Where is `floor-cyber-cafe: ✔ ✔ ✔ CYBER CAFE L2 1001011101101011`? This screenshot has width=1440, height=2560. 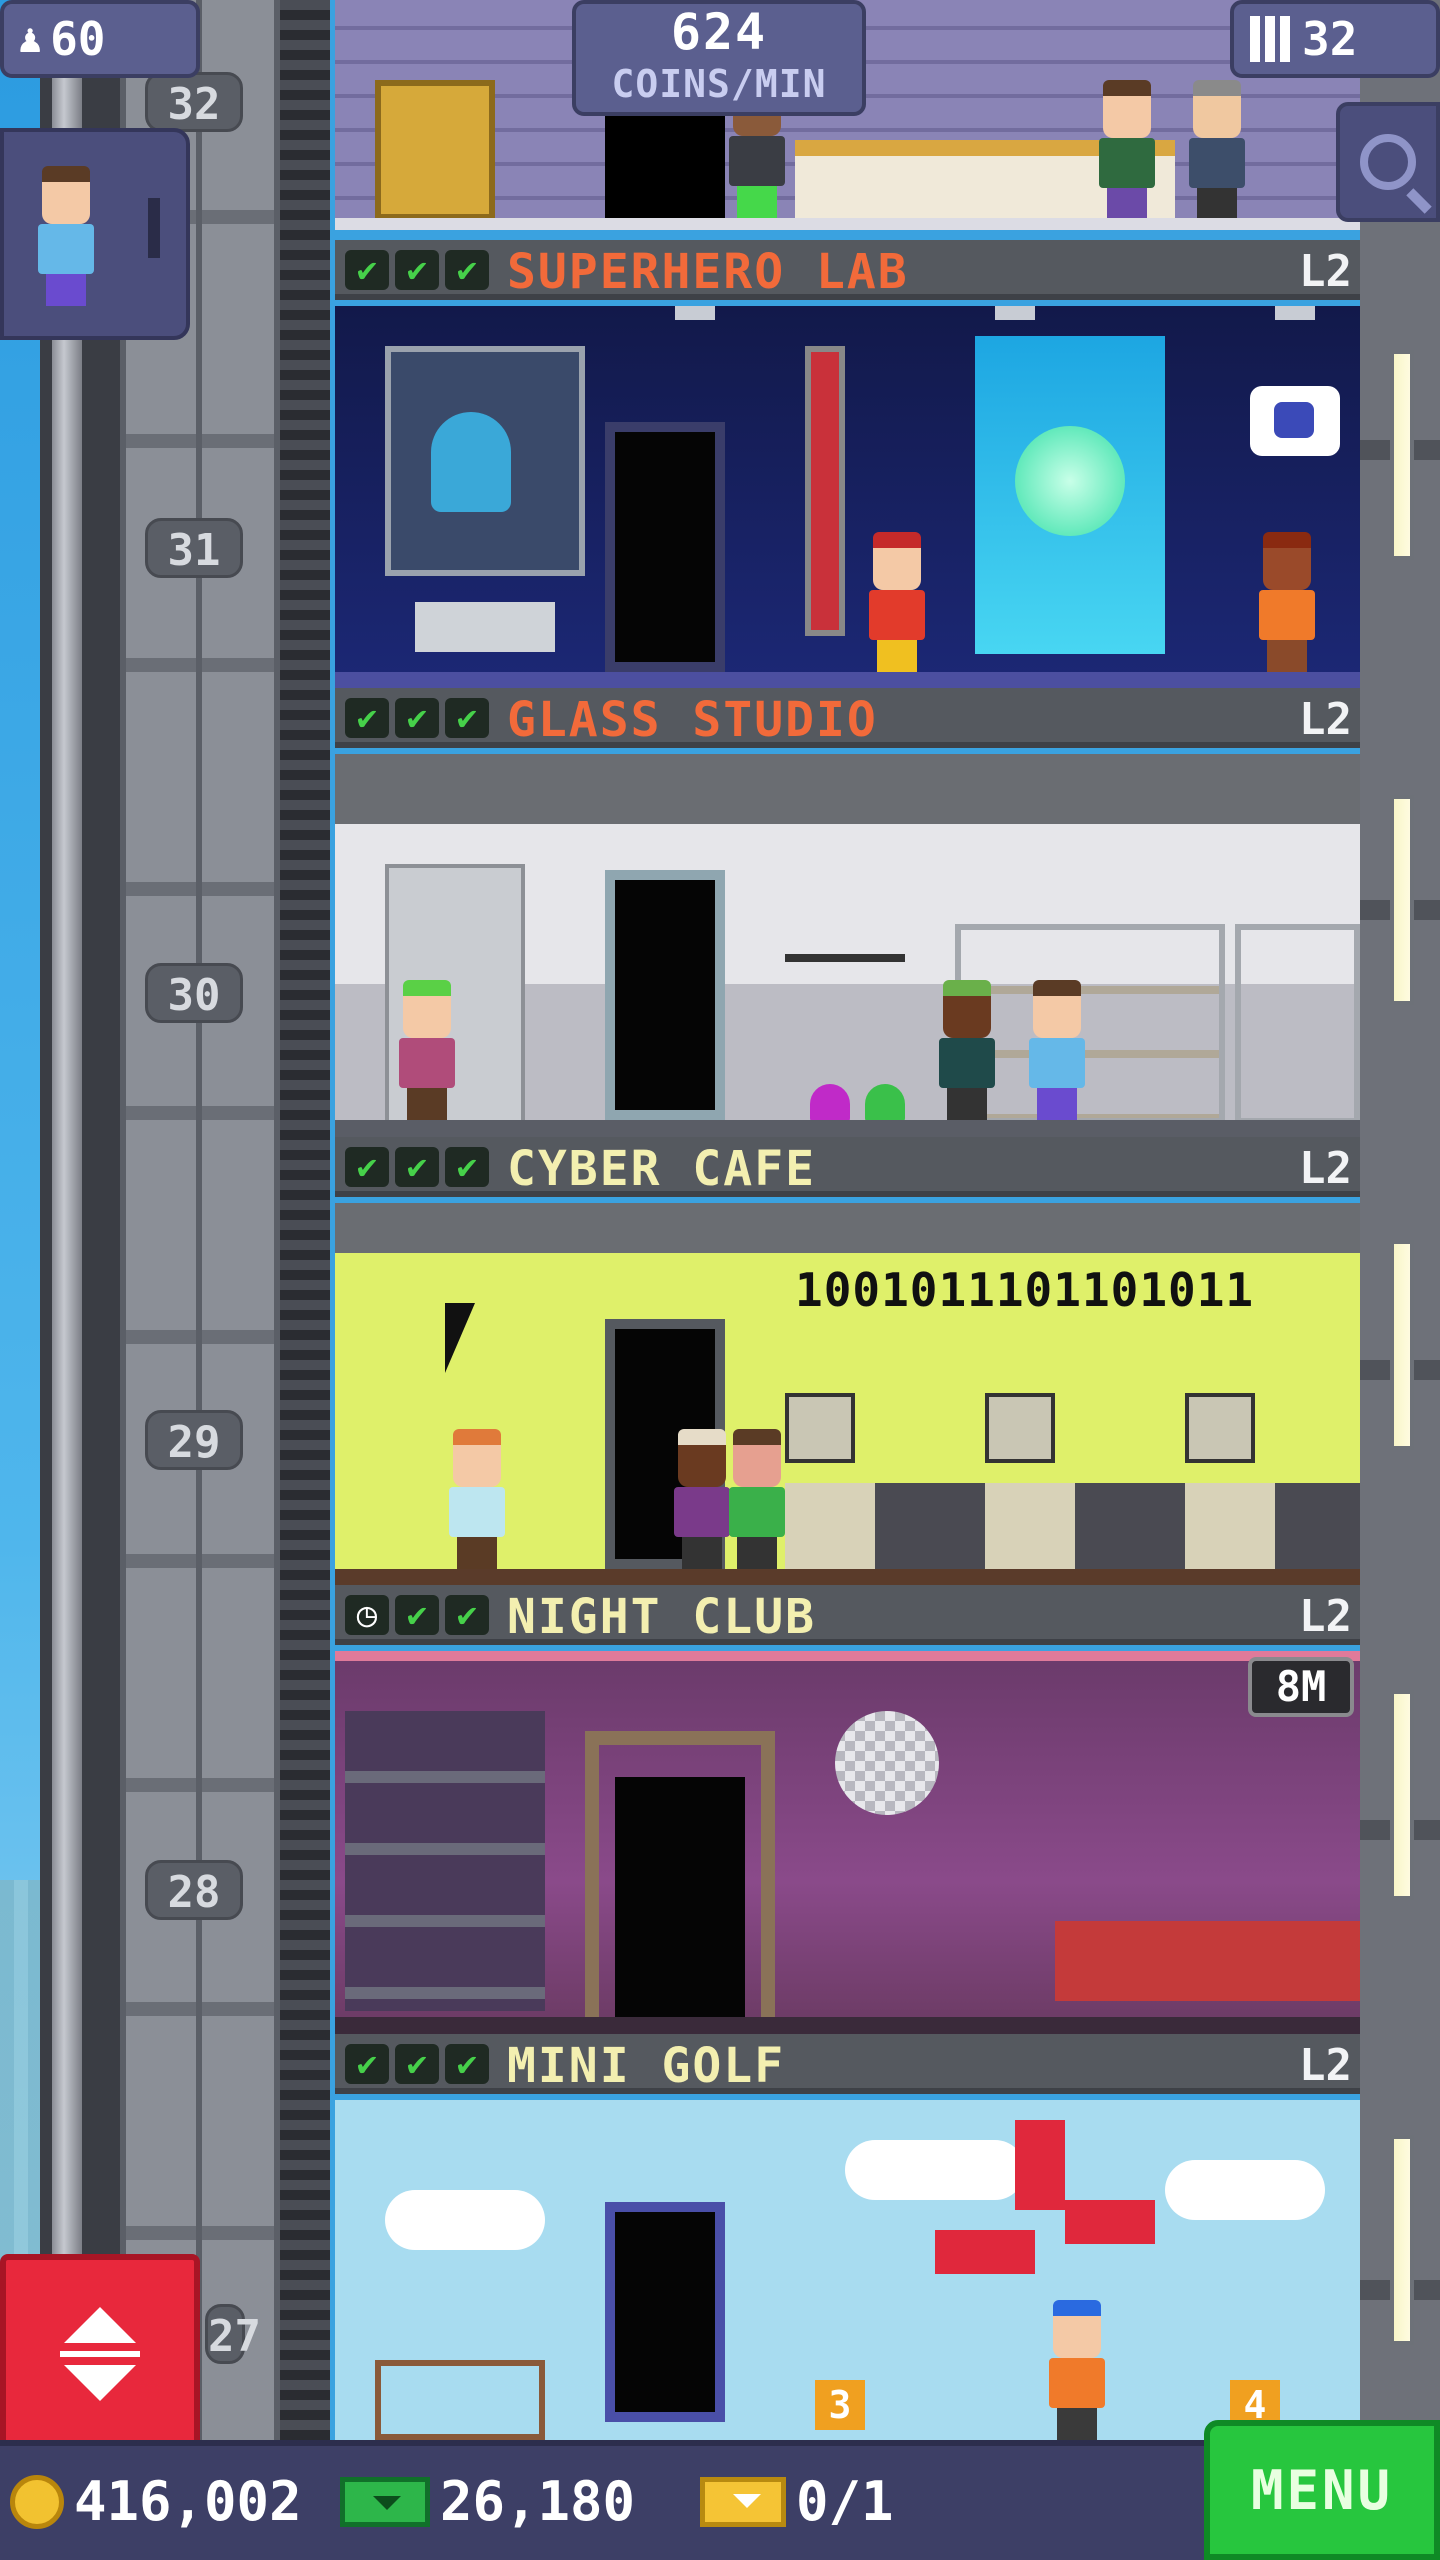
floor-cyber-cafe: ✔ ✔ ✔ CYBER CAFE L2 1001011101101011 is located at coordinates (847, 1362).